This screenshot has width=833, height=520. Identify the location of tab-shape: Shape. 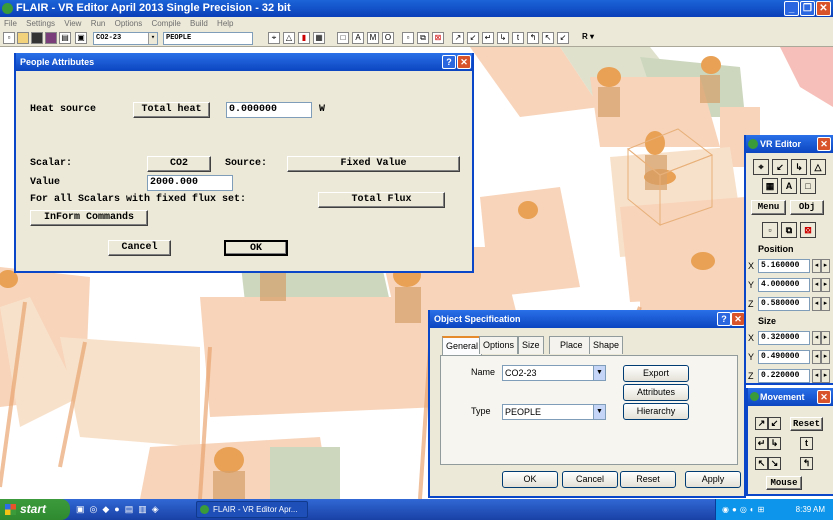
(606, 345).